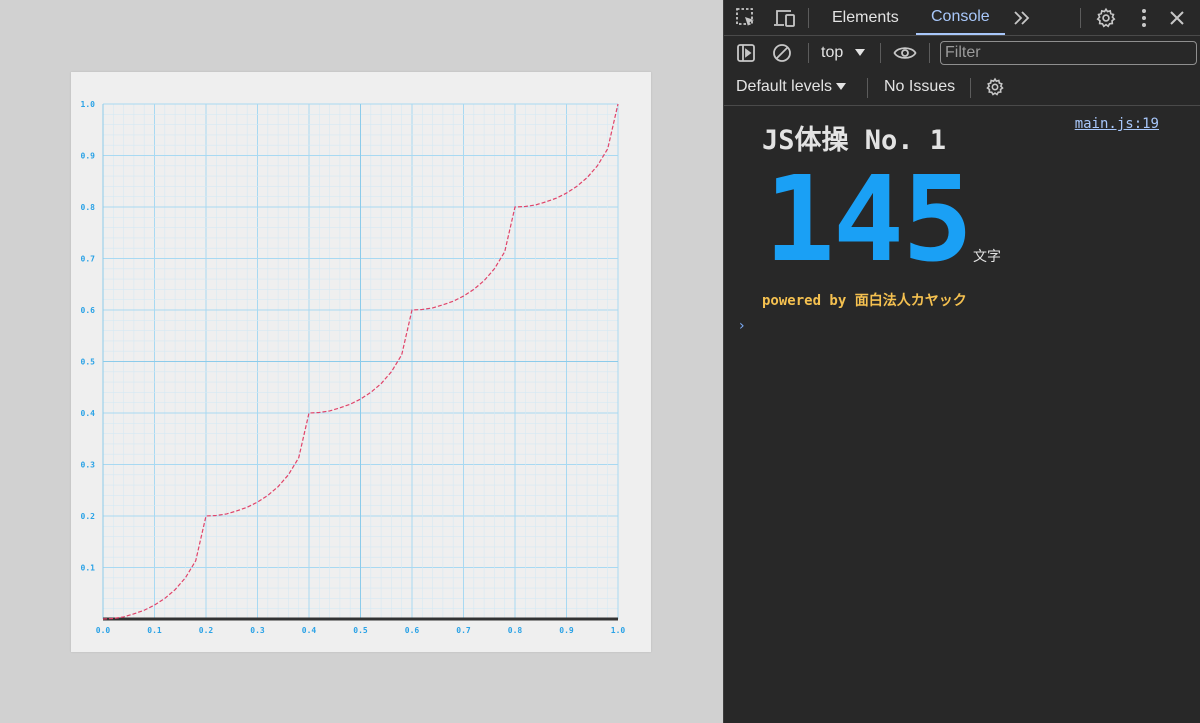 The width and height of the screenshot is (1200, 723). What do you see at coordinates (88, 413) in the screenshot?
I see `y-tick-label: 0.4` at bounding box center [88, 413].